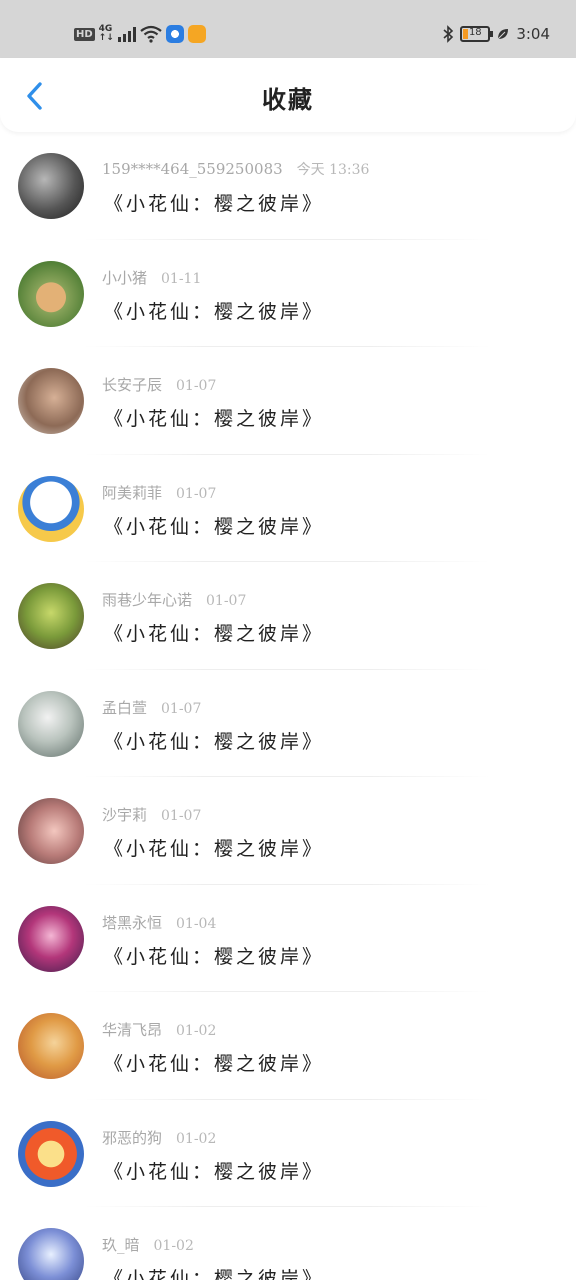 The height and width of the screenshot is (1280, 576). Describe the element at coordinates (151, 814) in the screenshot. I see `item-meta: 沙宇莉 01-07` at that location.